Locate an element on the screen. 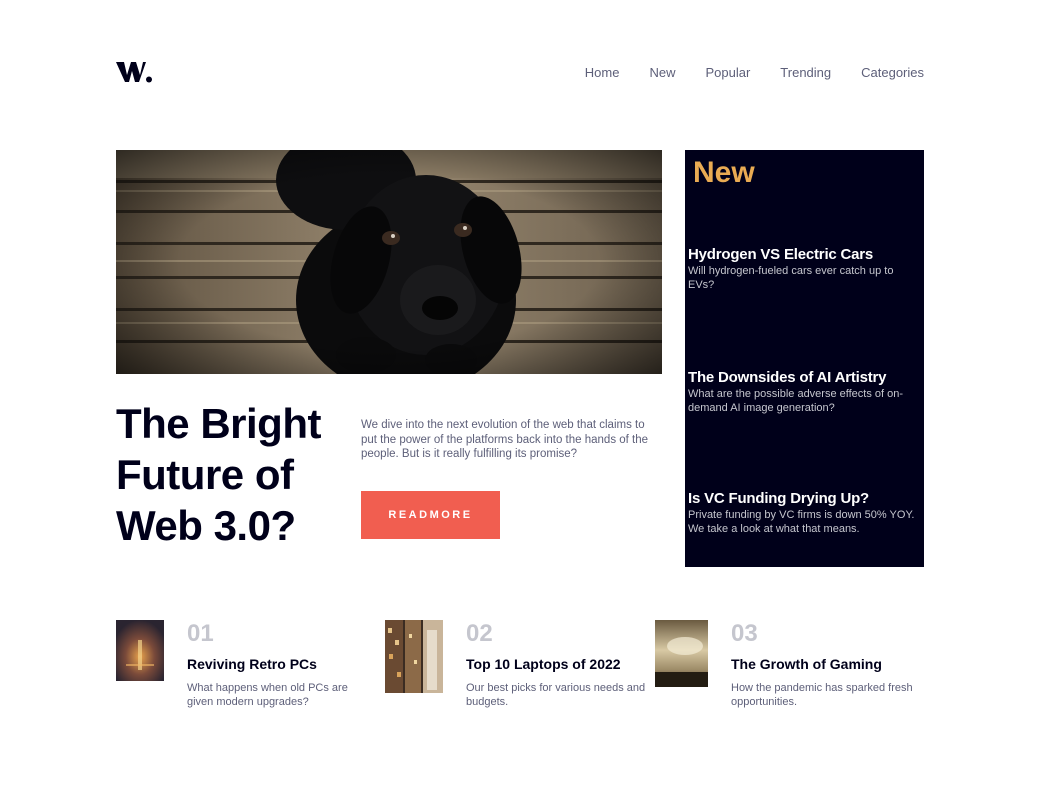 The width and height of the screenshot is (1050, 796). laptops-thumbnail is located at coordinates (414, 656).